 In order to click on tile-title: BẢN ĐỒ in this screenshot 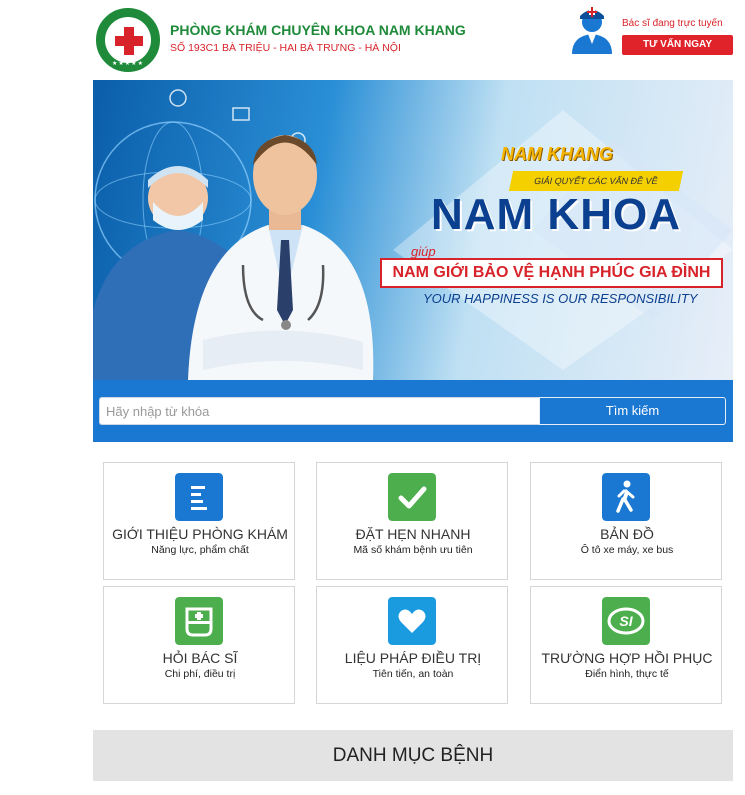, I will do `click(627, 534)`.